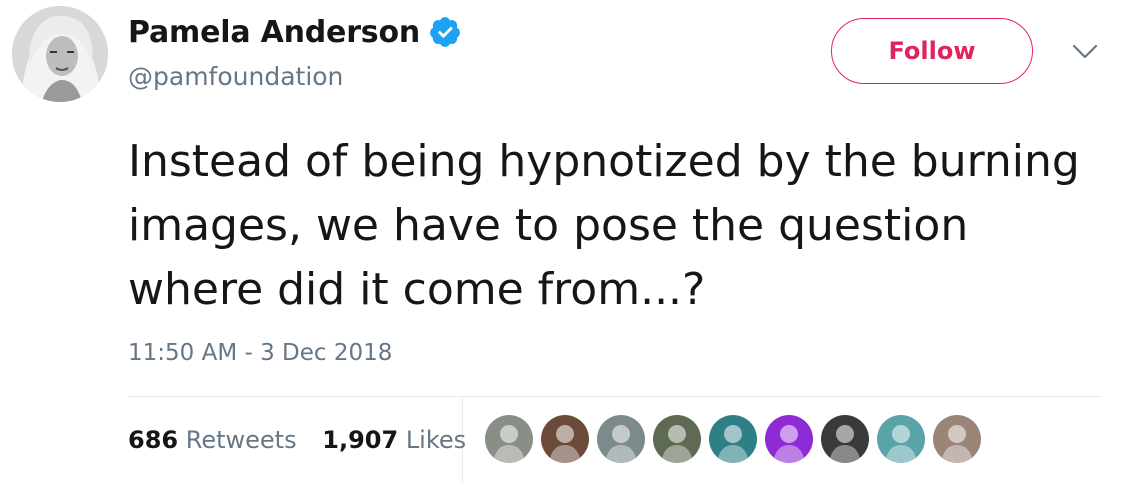 This screenshot has width=1128, height=484. I want to click on profile-photo, so click(60, 54).